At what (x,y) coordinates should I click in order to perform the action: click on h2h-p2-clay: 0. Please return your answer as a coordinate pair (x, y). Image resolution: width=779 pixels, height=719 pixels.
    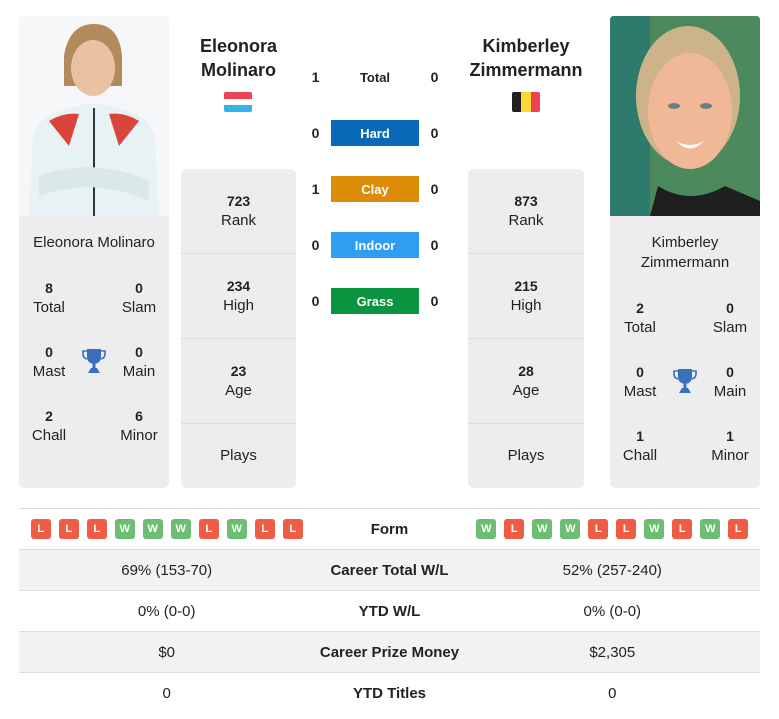
    Looking at the image, I should click on (434, 189).